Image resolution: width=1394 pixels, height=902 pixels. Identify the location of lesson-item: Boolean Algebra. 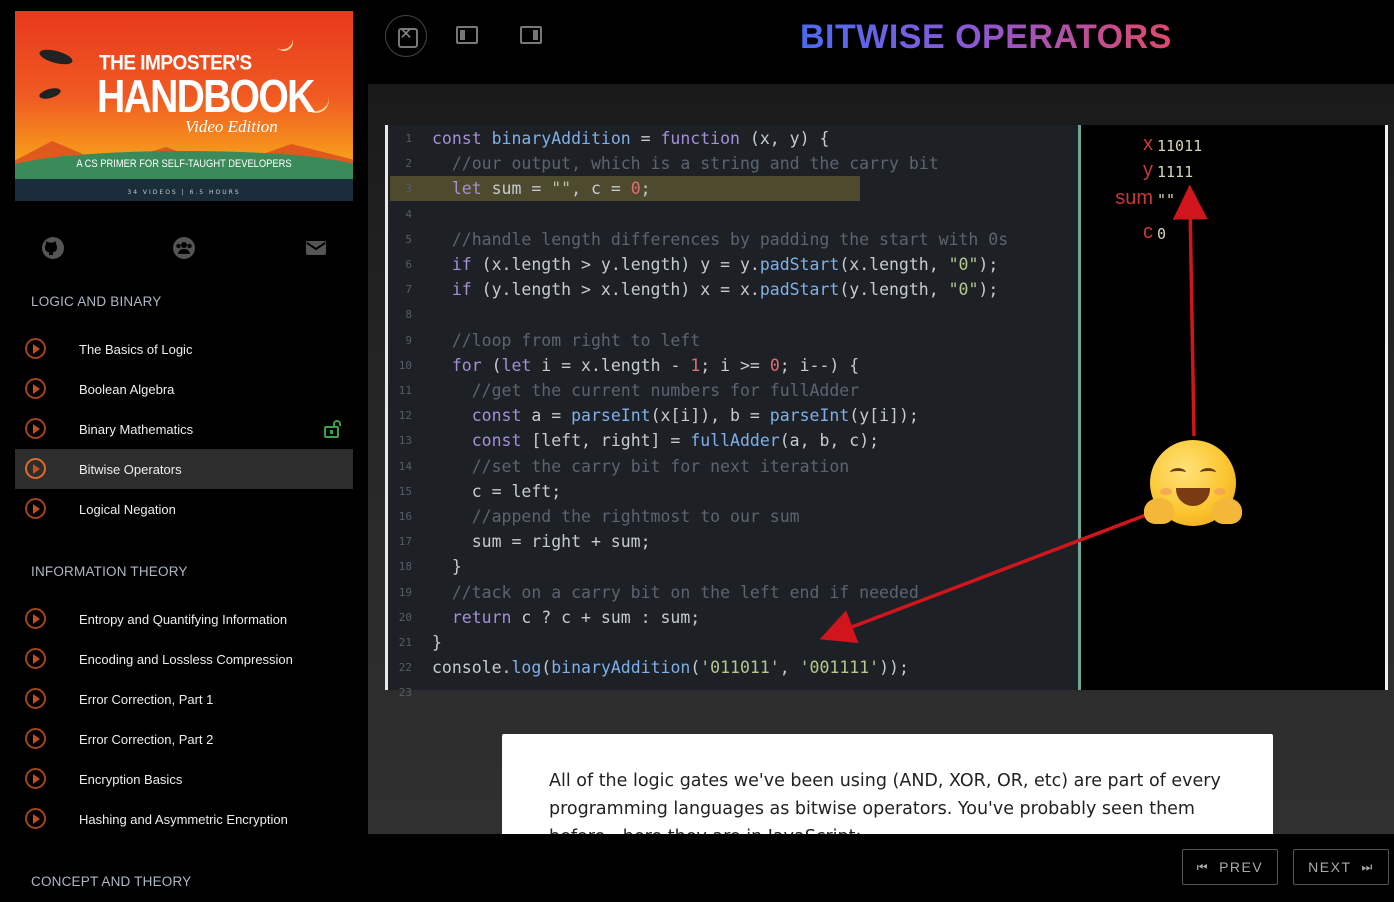
(184, 389).